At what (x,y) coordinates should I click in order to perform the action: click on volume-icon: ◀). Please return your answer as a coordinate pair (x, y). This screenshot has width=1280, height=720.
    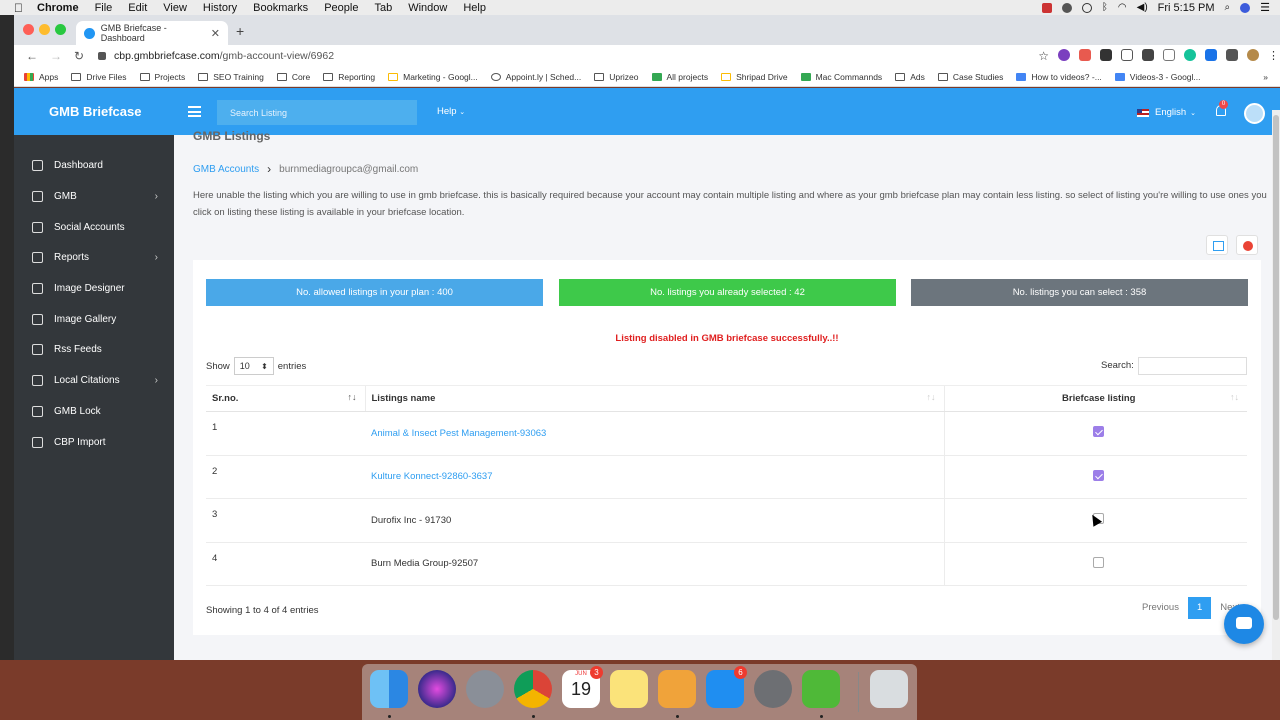
    Looking at the image, I should click on (1142, 7).